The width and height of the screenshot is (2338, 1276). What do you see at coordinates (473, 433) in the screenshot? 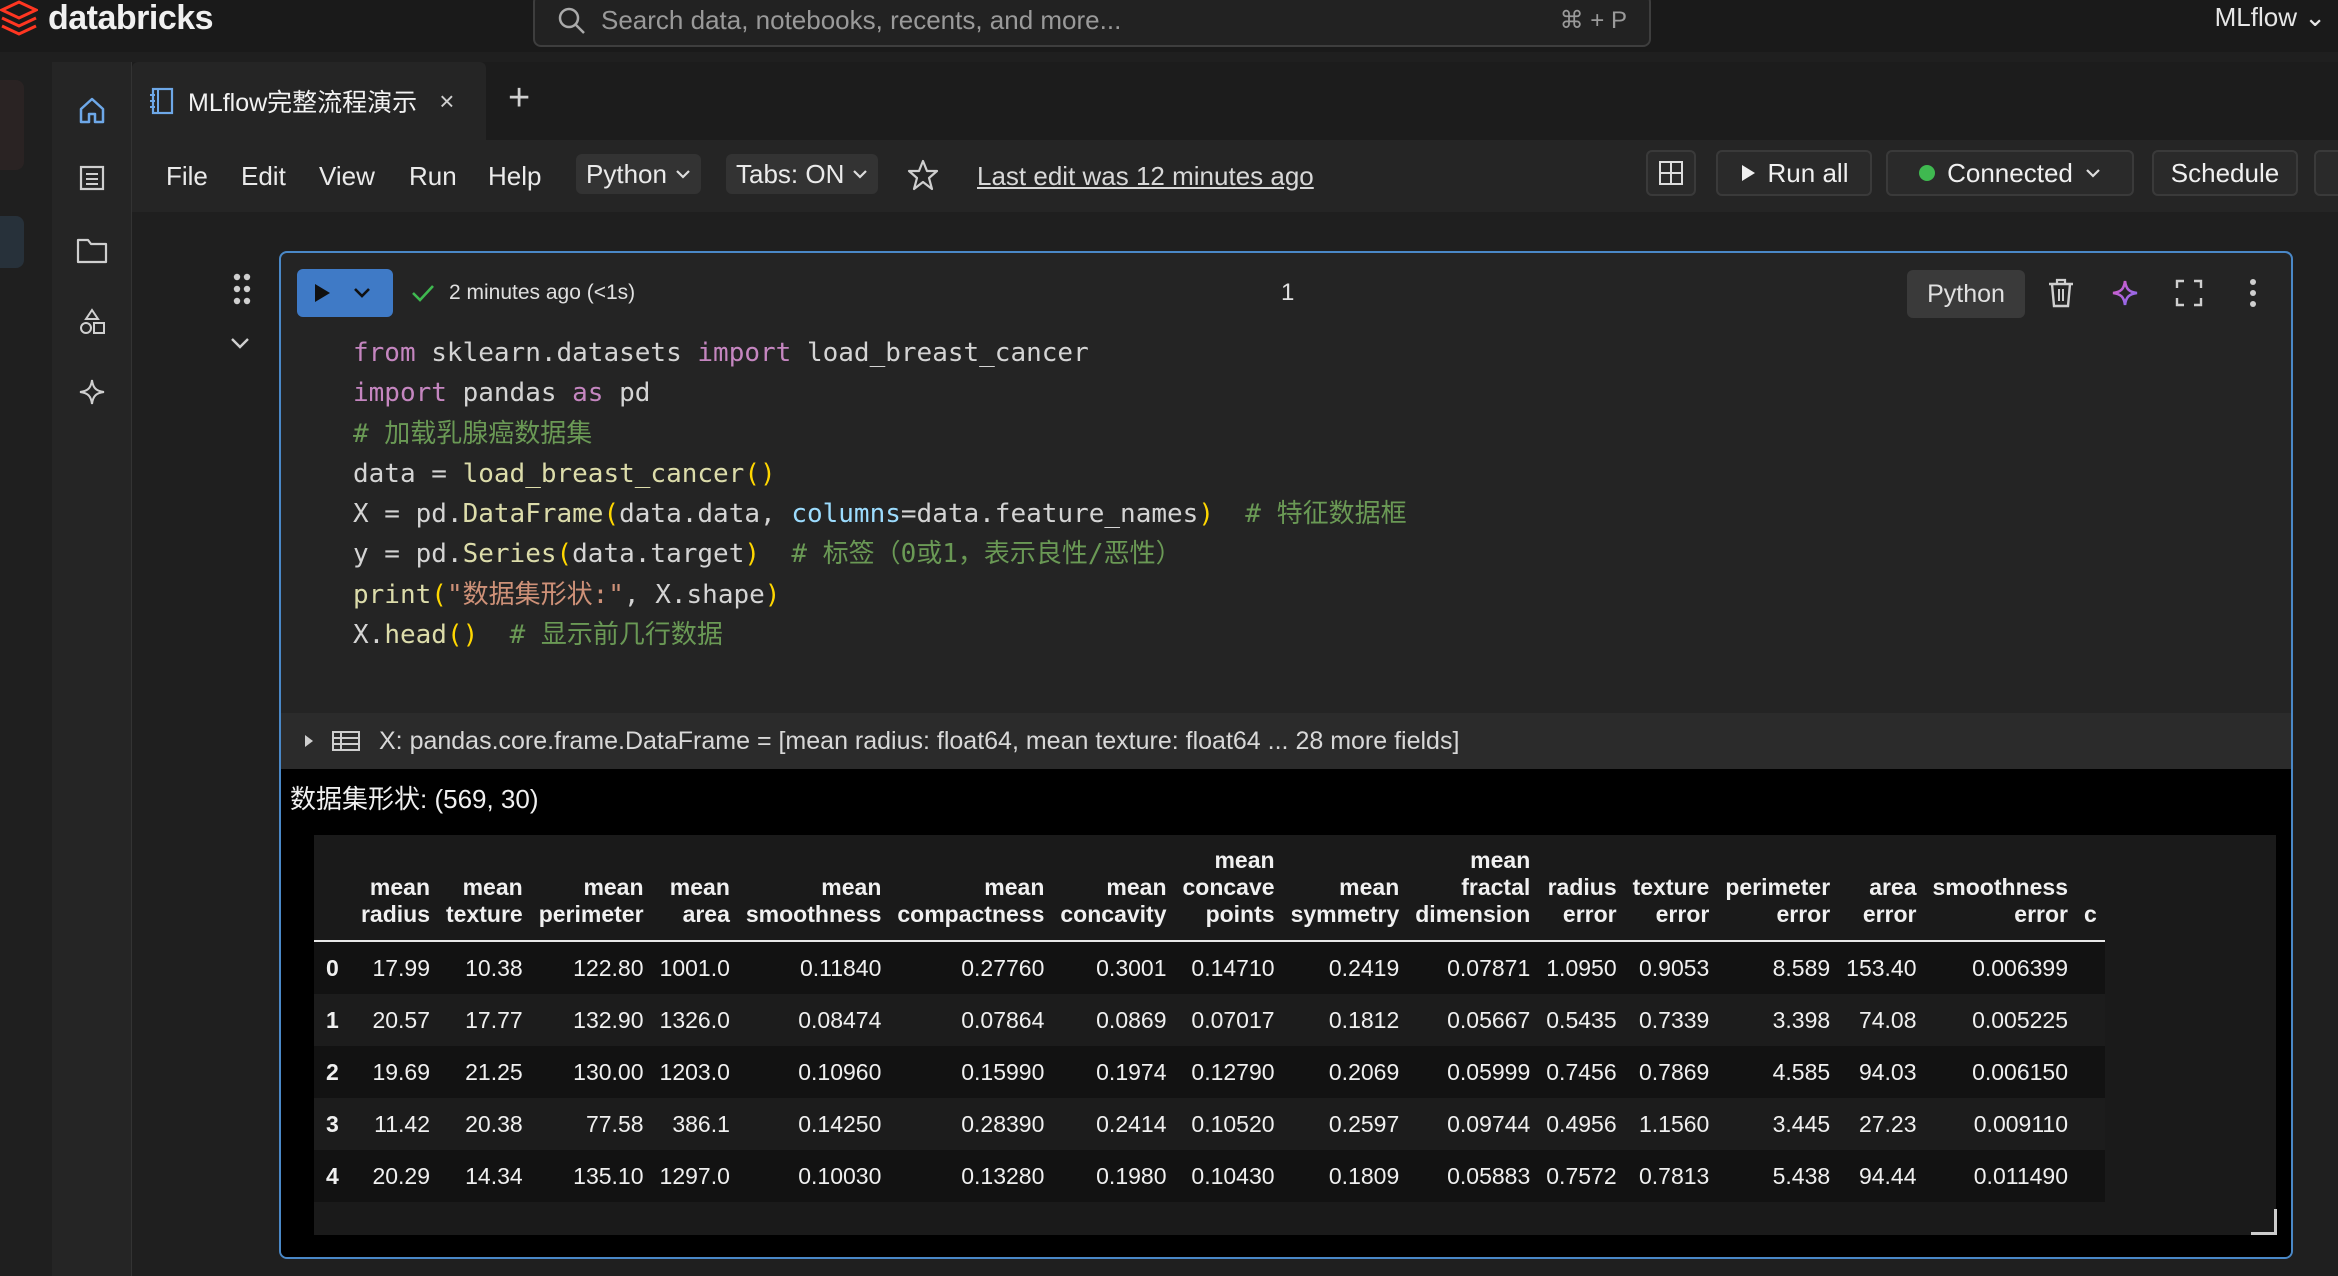
I see `code-line: # 加载乳腺癌数据集` at bounding box center [473, 433].